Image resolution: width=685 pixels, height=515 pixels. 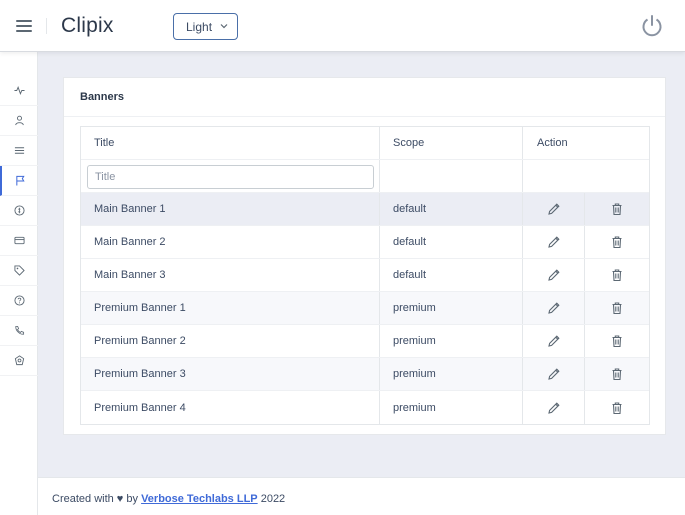 I want to click on card-title: Banners, so click(x=102, y=97).